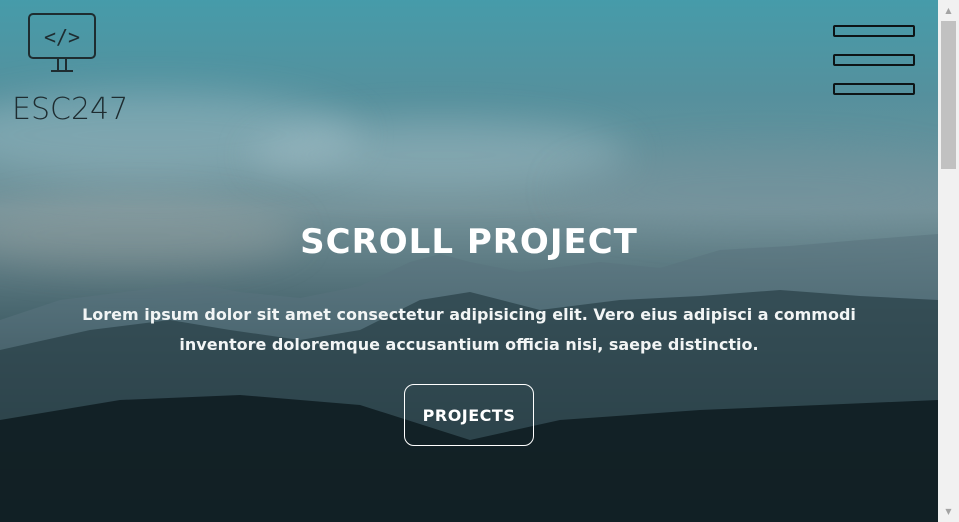 The width and height of the screenshot is (959, 522). I want to click on scroll-down-arrow-icon: ▼, so click(948, 511).